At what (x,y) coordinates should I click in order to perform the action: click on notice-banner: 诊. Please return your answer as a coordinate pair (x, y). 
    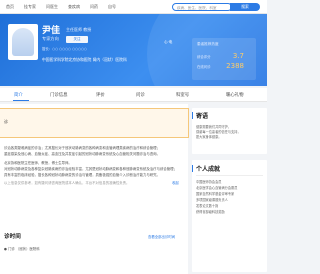
    Looking at the image, I should click on (94, 123).